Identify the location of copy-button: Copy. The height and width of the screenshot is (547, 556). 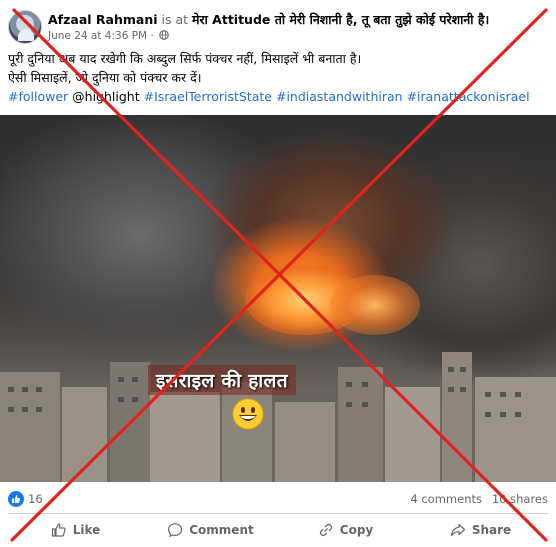
(345, 530).